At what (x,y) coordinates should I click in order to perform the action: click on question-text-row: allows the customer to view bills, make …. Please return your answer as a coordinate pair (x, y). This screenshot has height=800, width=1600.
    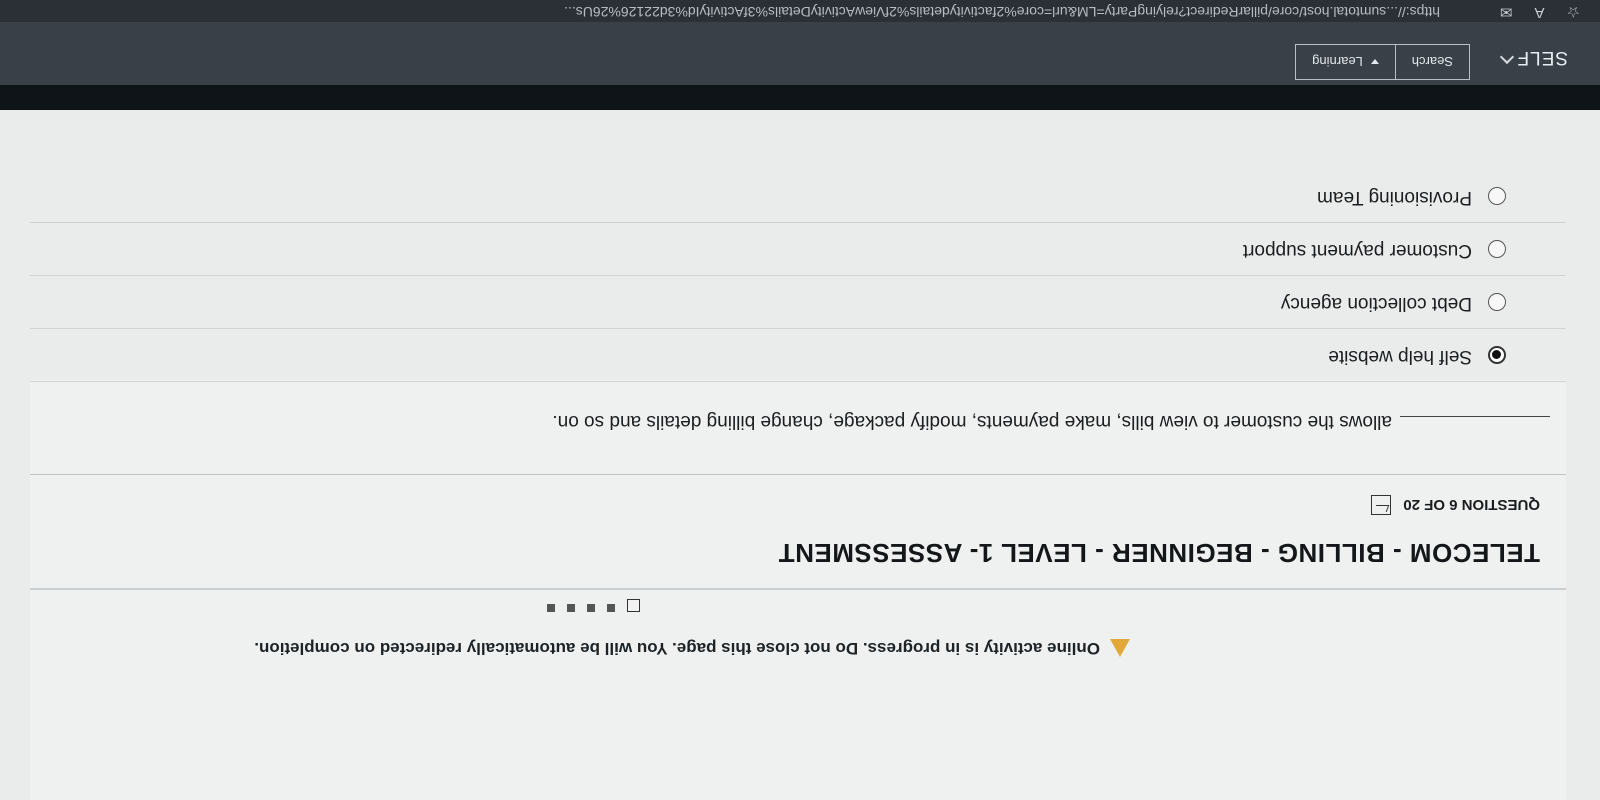
    Looking at the image, I should click on (1051, 421).